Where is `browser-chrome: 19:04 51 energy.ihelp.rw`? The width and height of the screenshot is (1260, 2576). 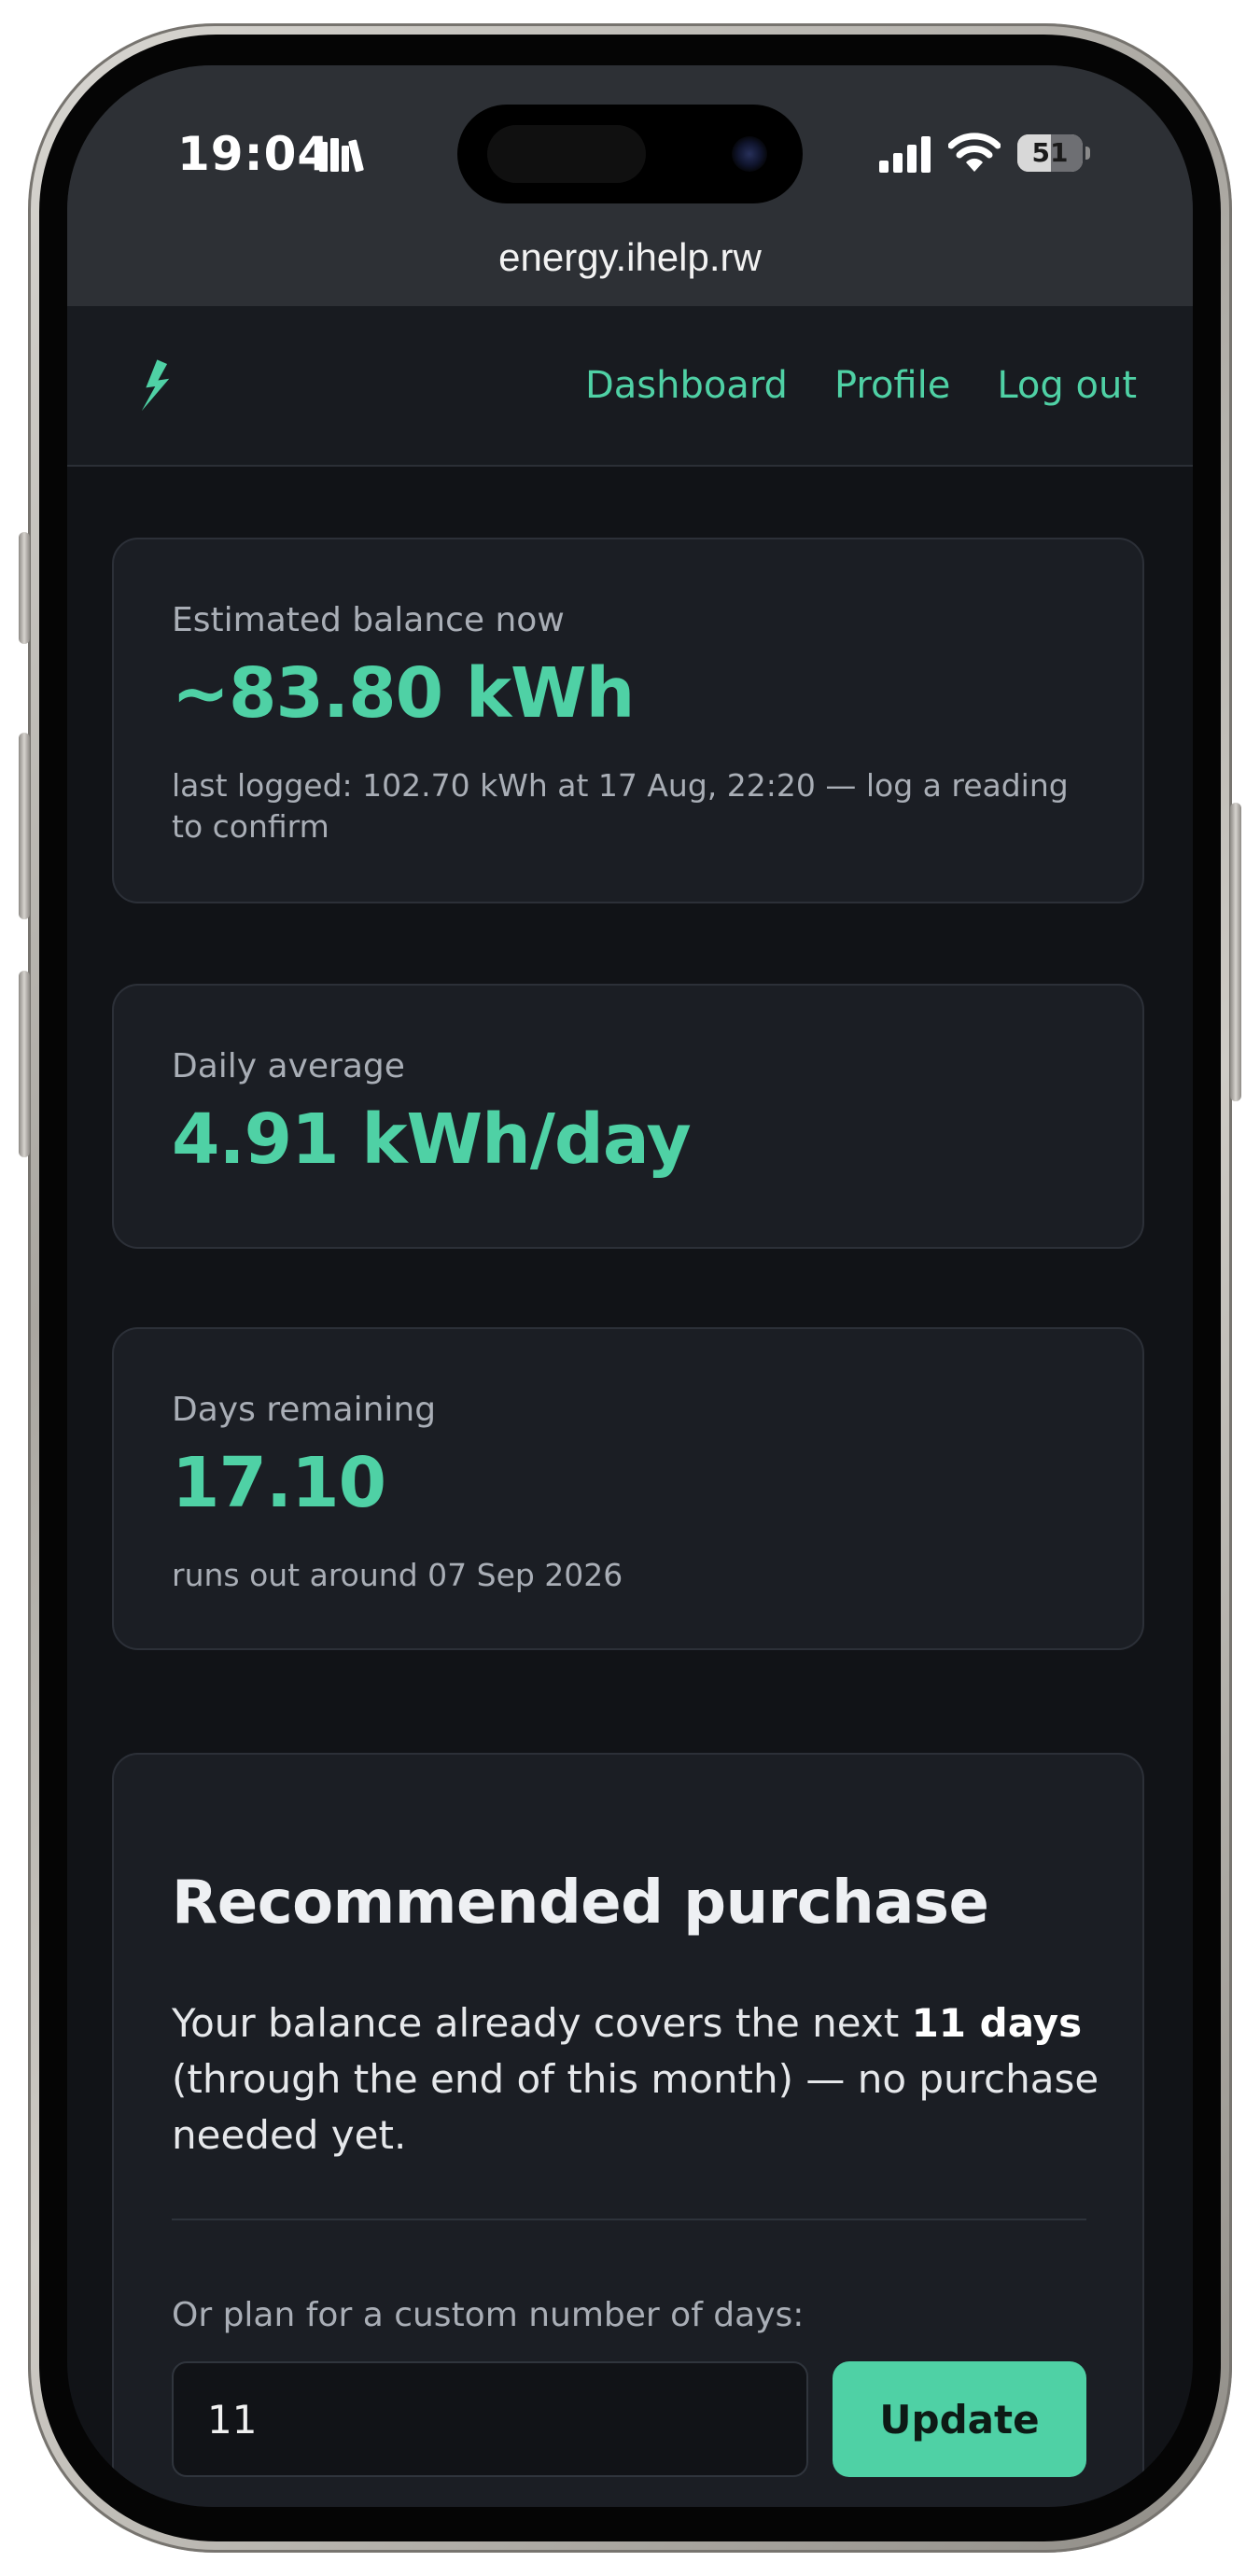 browser-chrome: 19:04 51 energy.ihelp.rw is located at coordinates (630, 185).